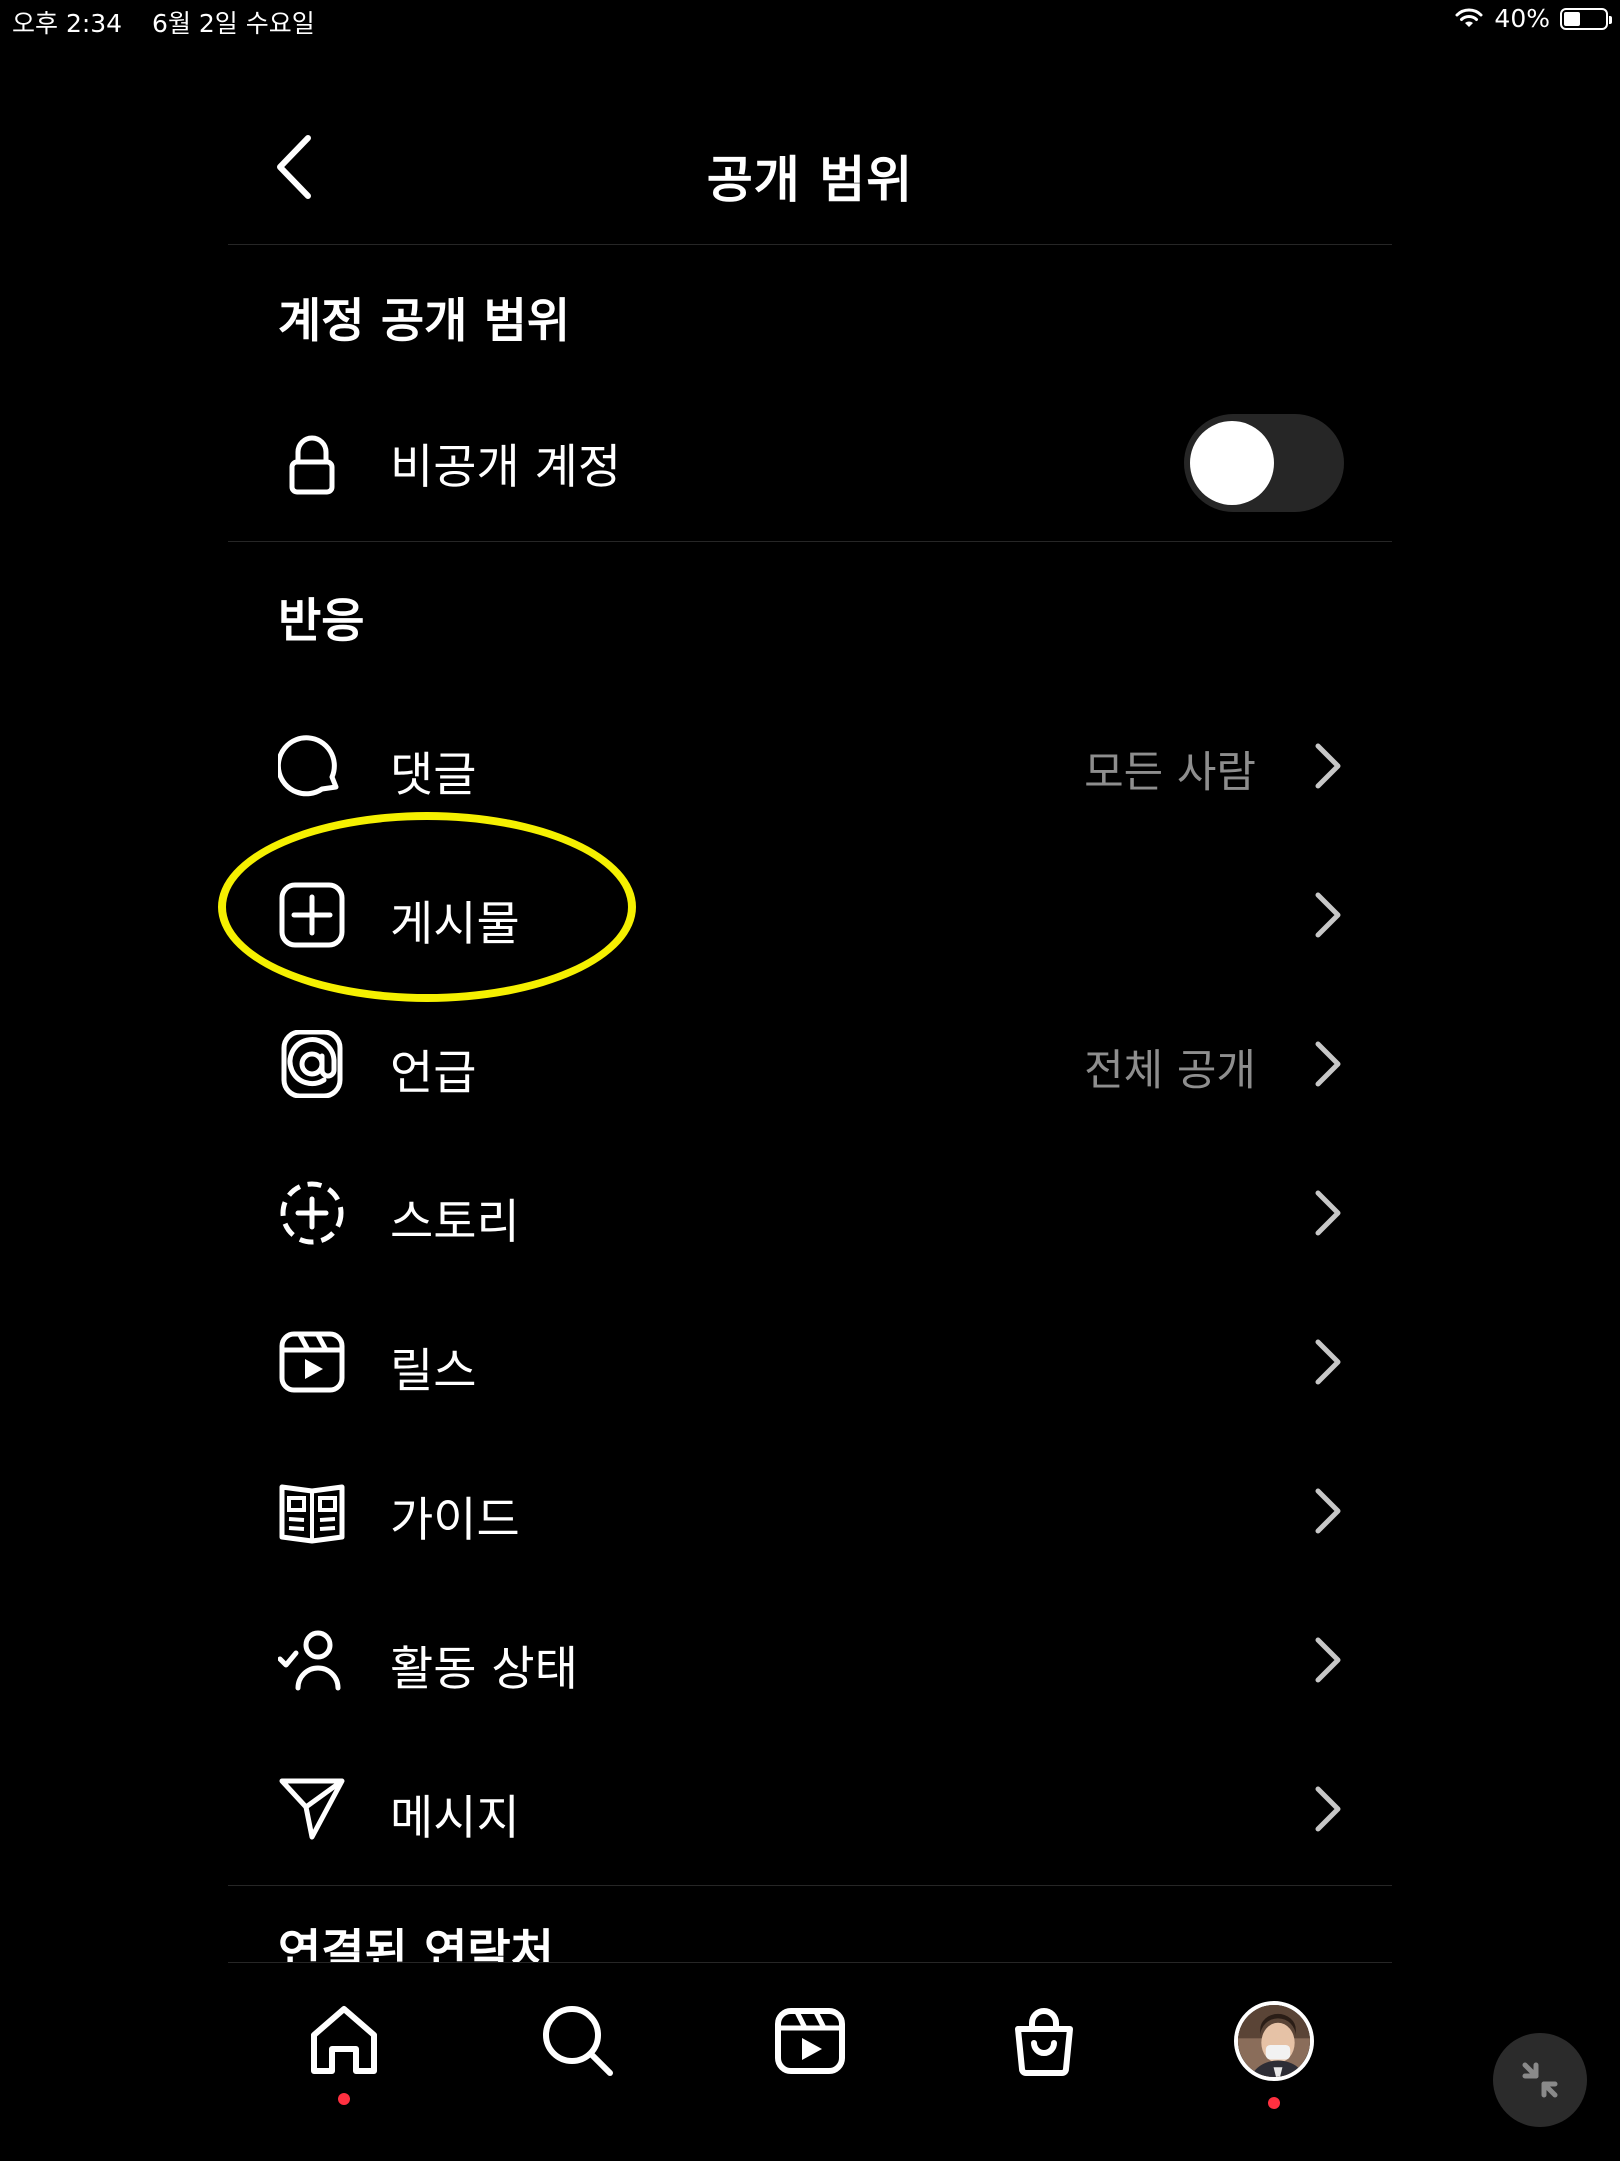 The width and height of the screenshot is (1620, 2161). I want to click on activity-status-row: 활동 상태, so click(810, 1660).